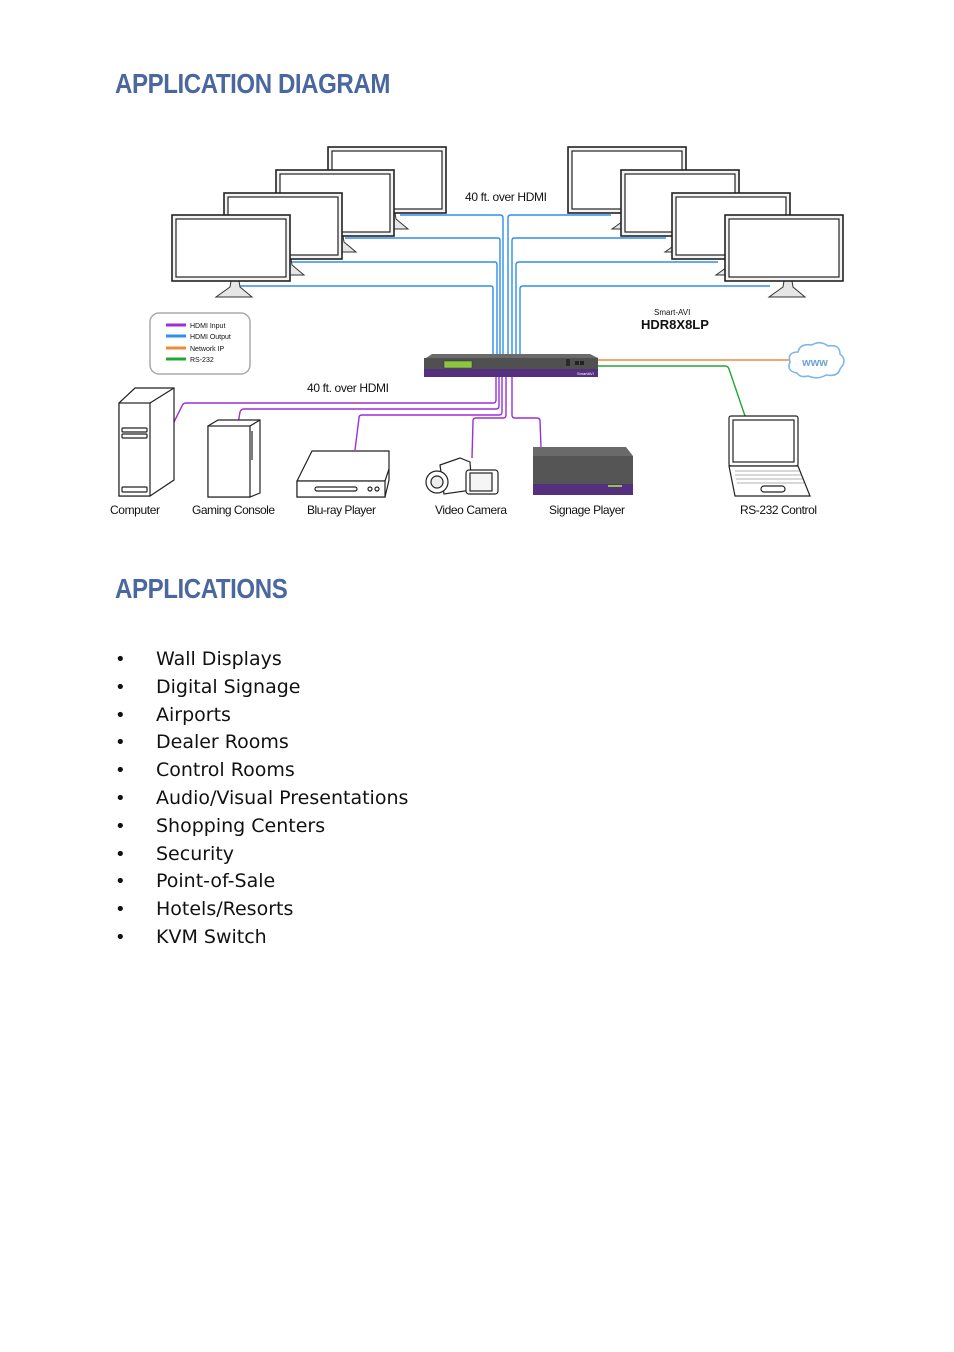 This screenshot has width=954, height=1352. I want to click on product-model: HDR8X8LP, so click(675, 324).